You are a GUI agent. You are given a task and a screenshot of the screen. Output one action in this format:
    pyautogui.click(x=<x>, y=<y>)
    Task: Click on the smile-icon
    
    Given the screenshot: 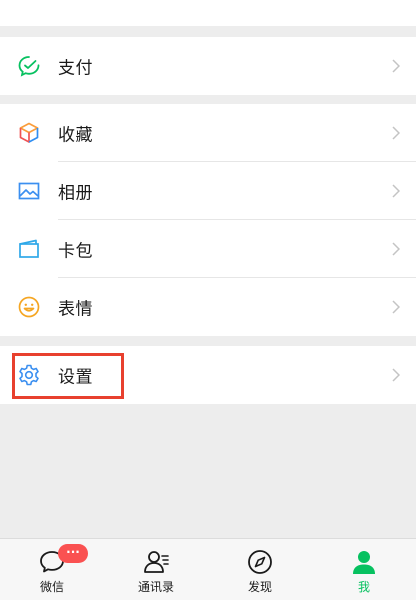 What is the action you would take?
    pyautogui.click(x=29, y=307)
    